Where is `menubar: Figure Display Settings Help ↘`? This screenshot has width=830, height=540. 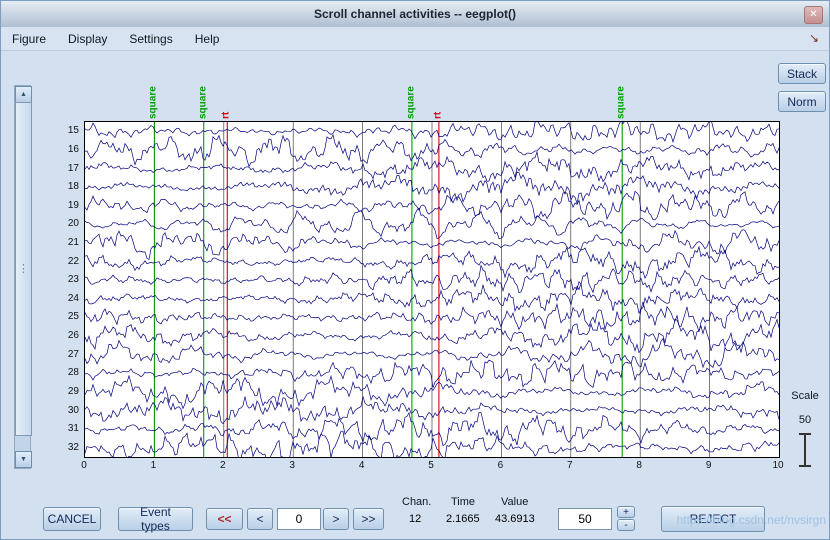 menubar: Figure Display Settings Help ↘ is located at coordinates (415, 39).